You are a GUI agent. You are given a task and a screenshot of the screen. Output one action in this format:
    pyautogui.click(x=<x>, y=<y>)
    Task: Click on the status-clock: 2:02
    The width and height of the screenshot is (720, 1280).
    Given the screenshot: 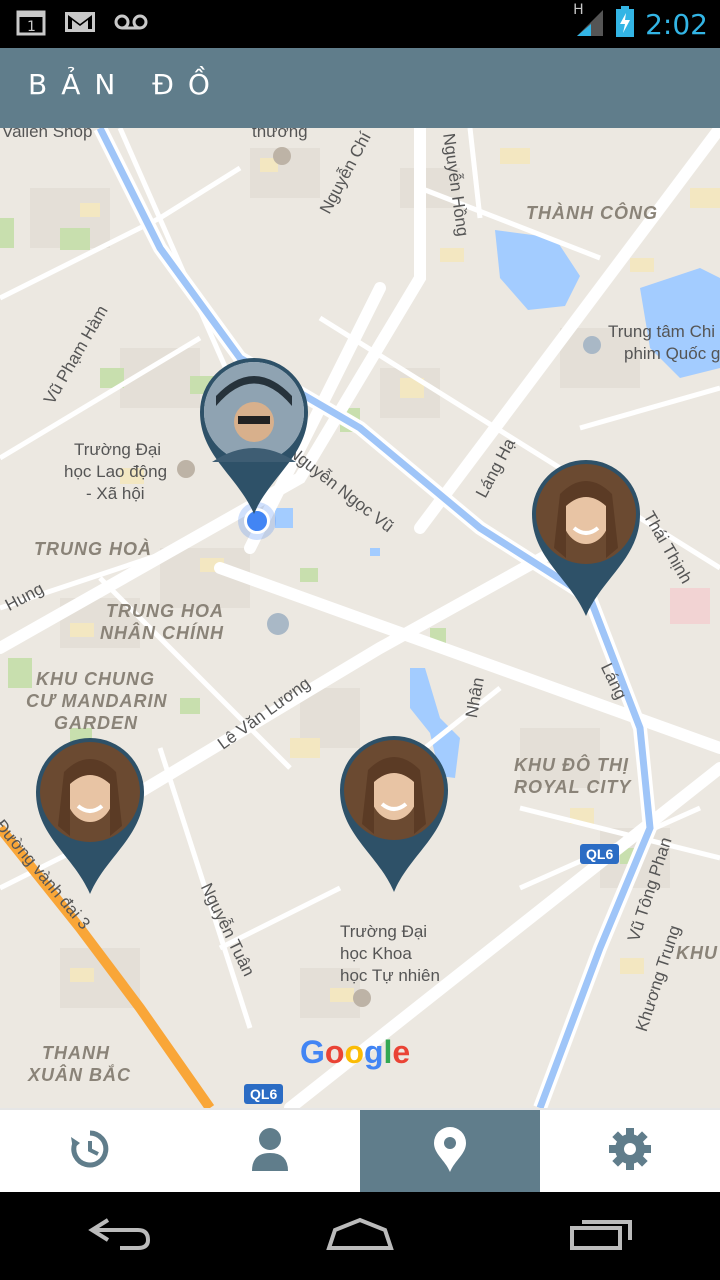 What is the action you would take?
    pyautogui.click(x=676, y=24)
    